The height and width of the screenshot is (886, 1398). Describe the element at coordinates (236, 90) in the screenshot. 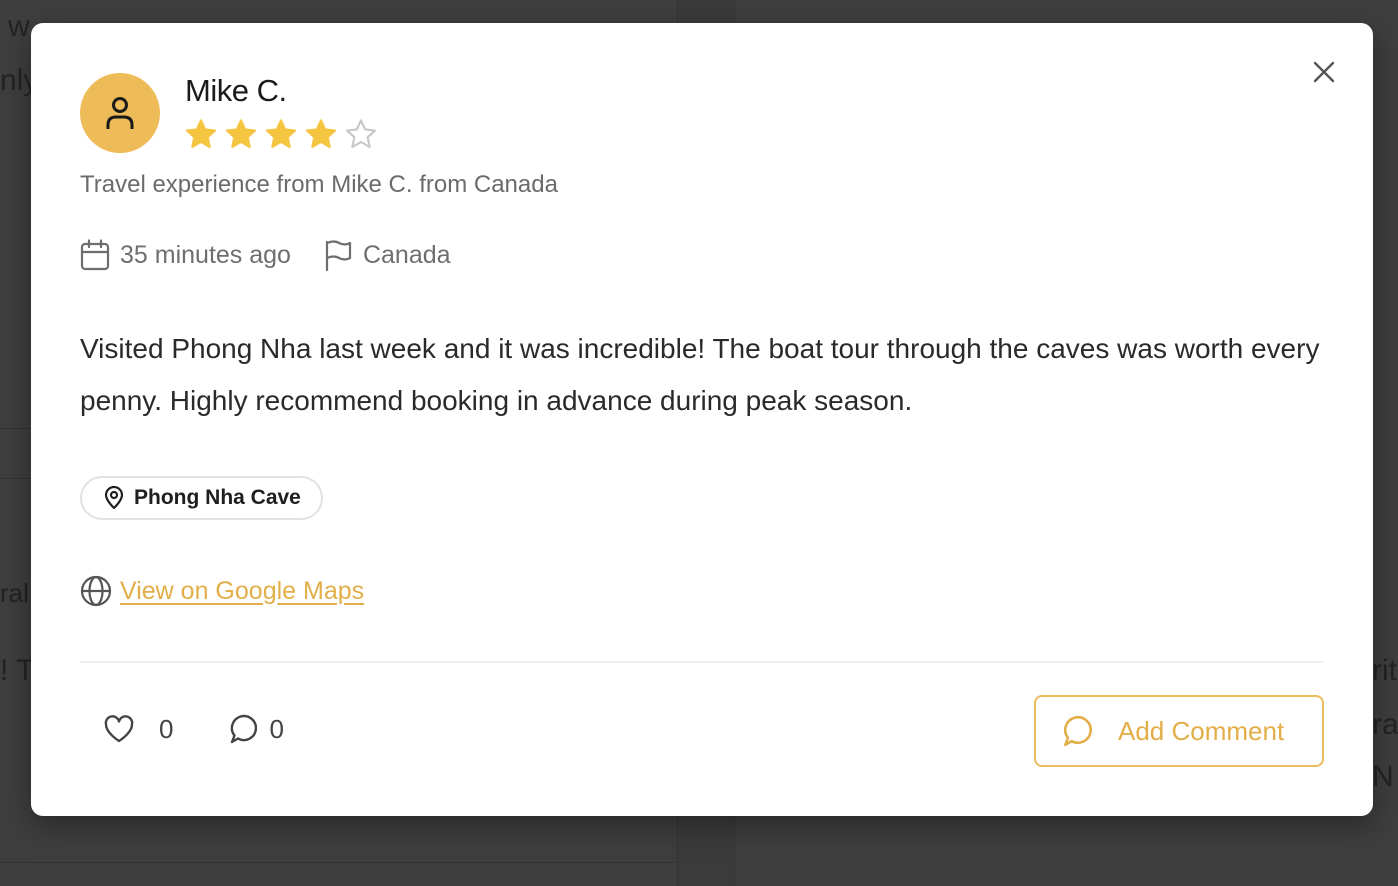

I see `author-name: Mike C.` at that location.